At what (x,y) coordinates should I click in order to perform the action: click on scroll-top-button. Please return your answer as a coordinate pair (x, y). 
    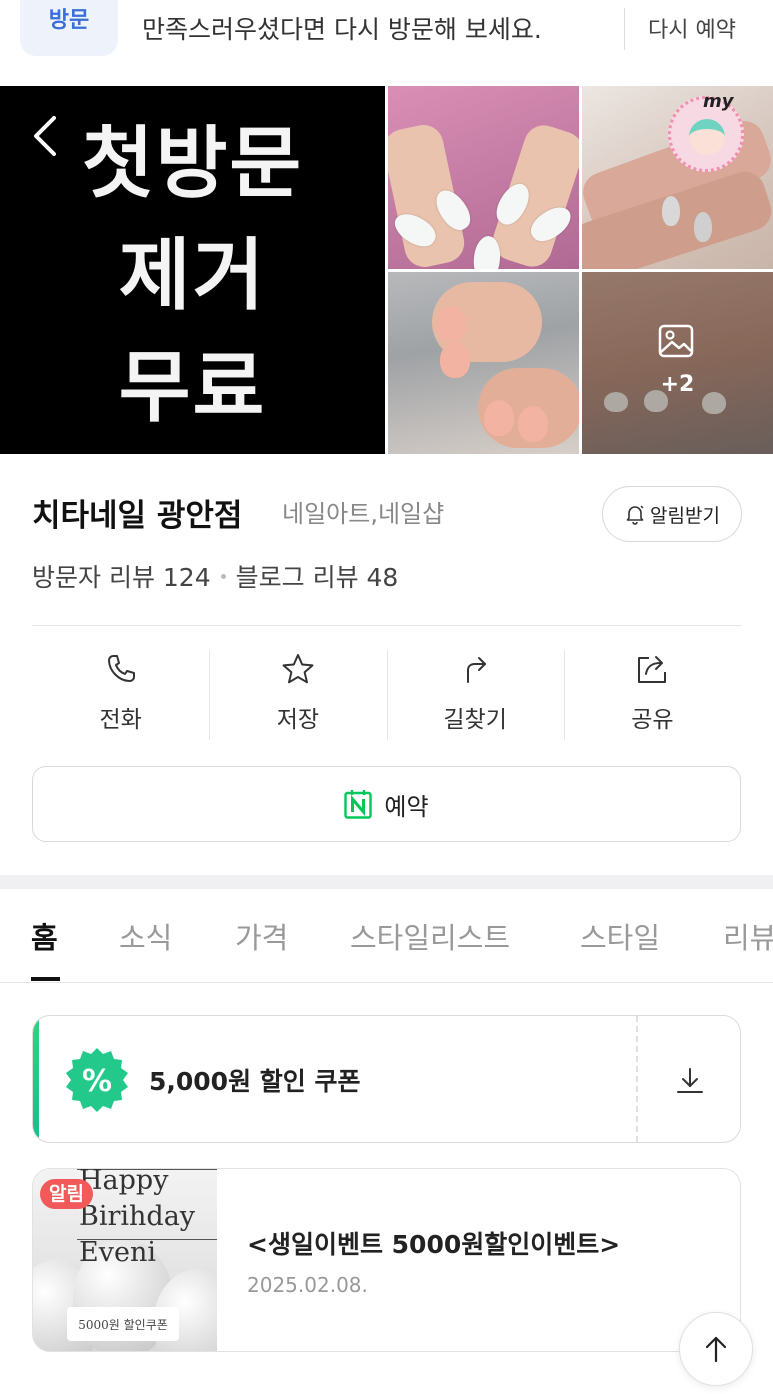
    Looking at the image, I should click on (716, 1349).